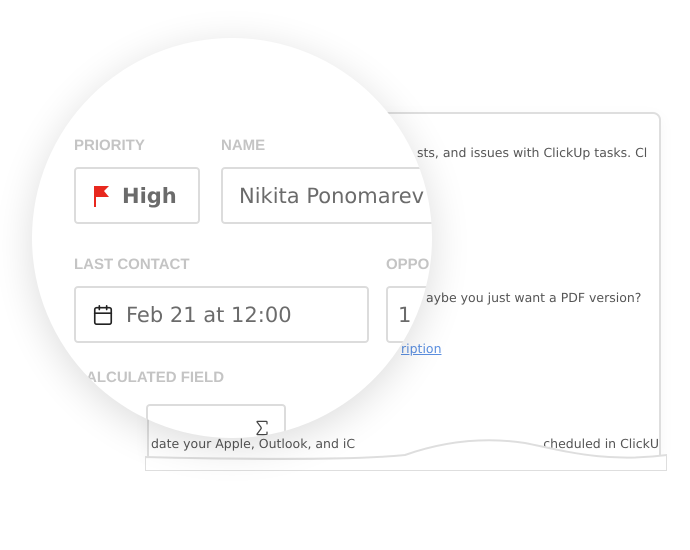 The width and height of the screenshot is (690, 550). What do you see at coordinates (407, 314) in the screenshot?
I see `number-field: 1` at bounding box center [407, 314].